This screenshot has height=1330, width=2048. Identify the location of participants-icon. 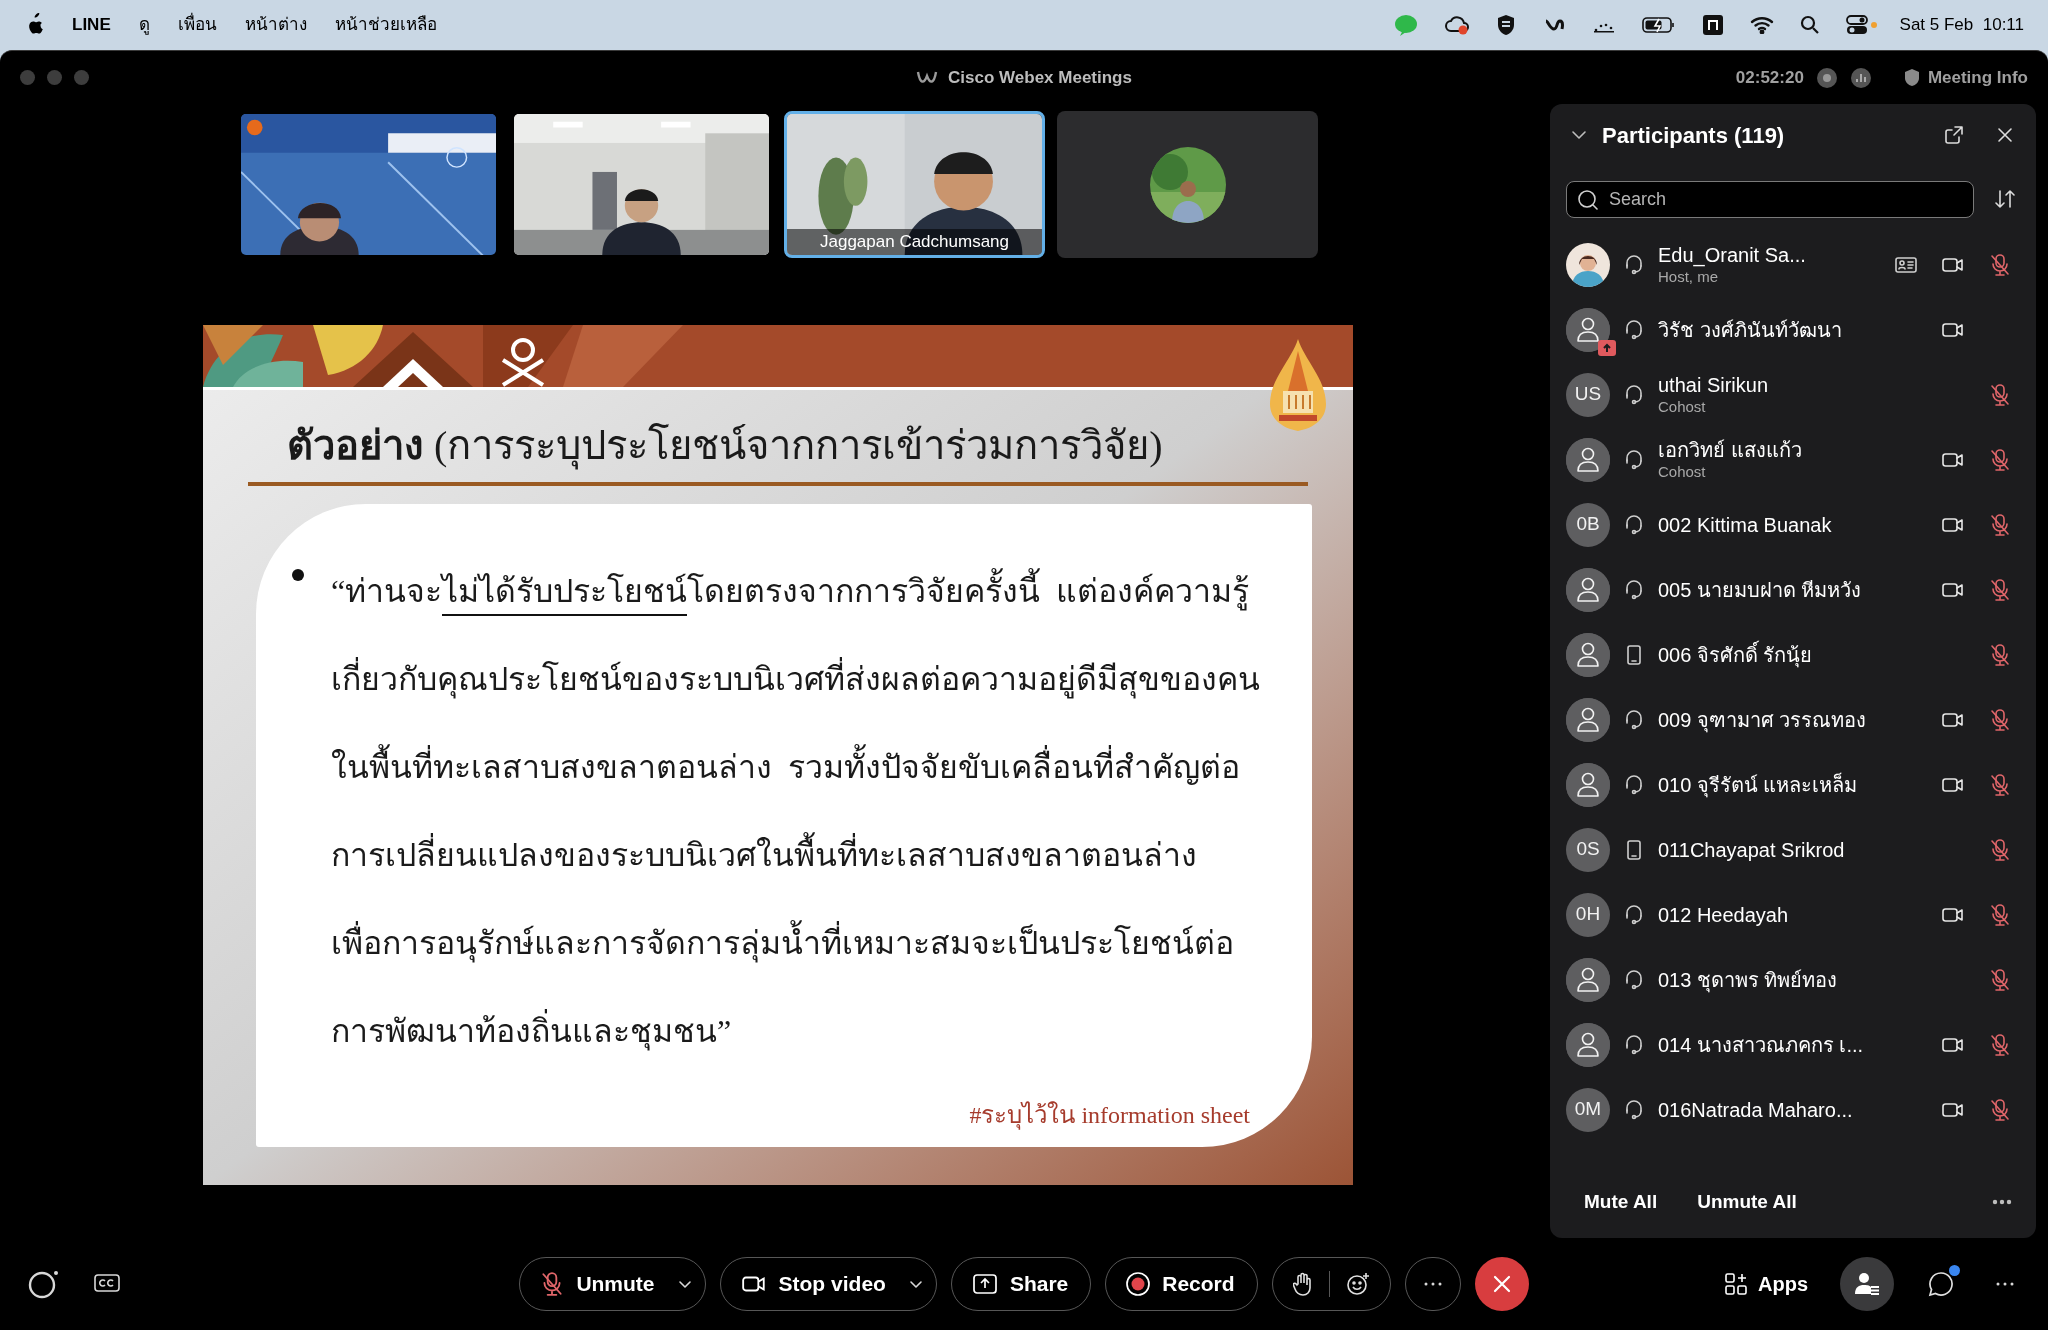
(1867, 1284).